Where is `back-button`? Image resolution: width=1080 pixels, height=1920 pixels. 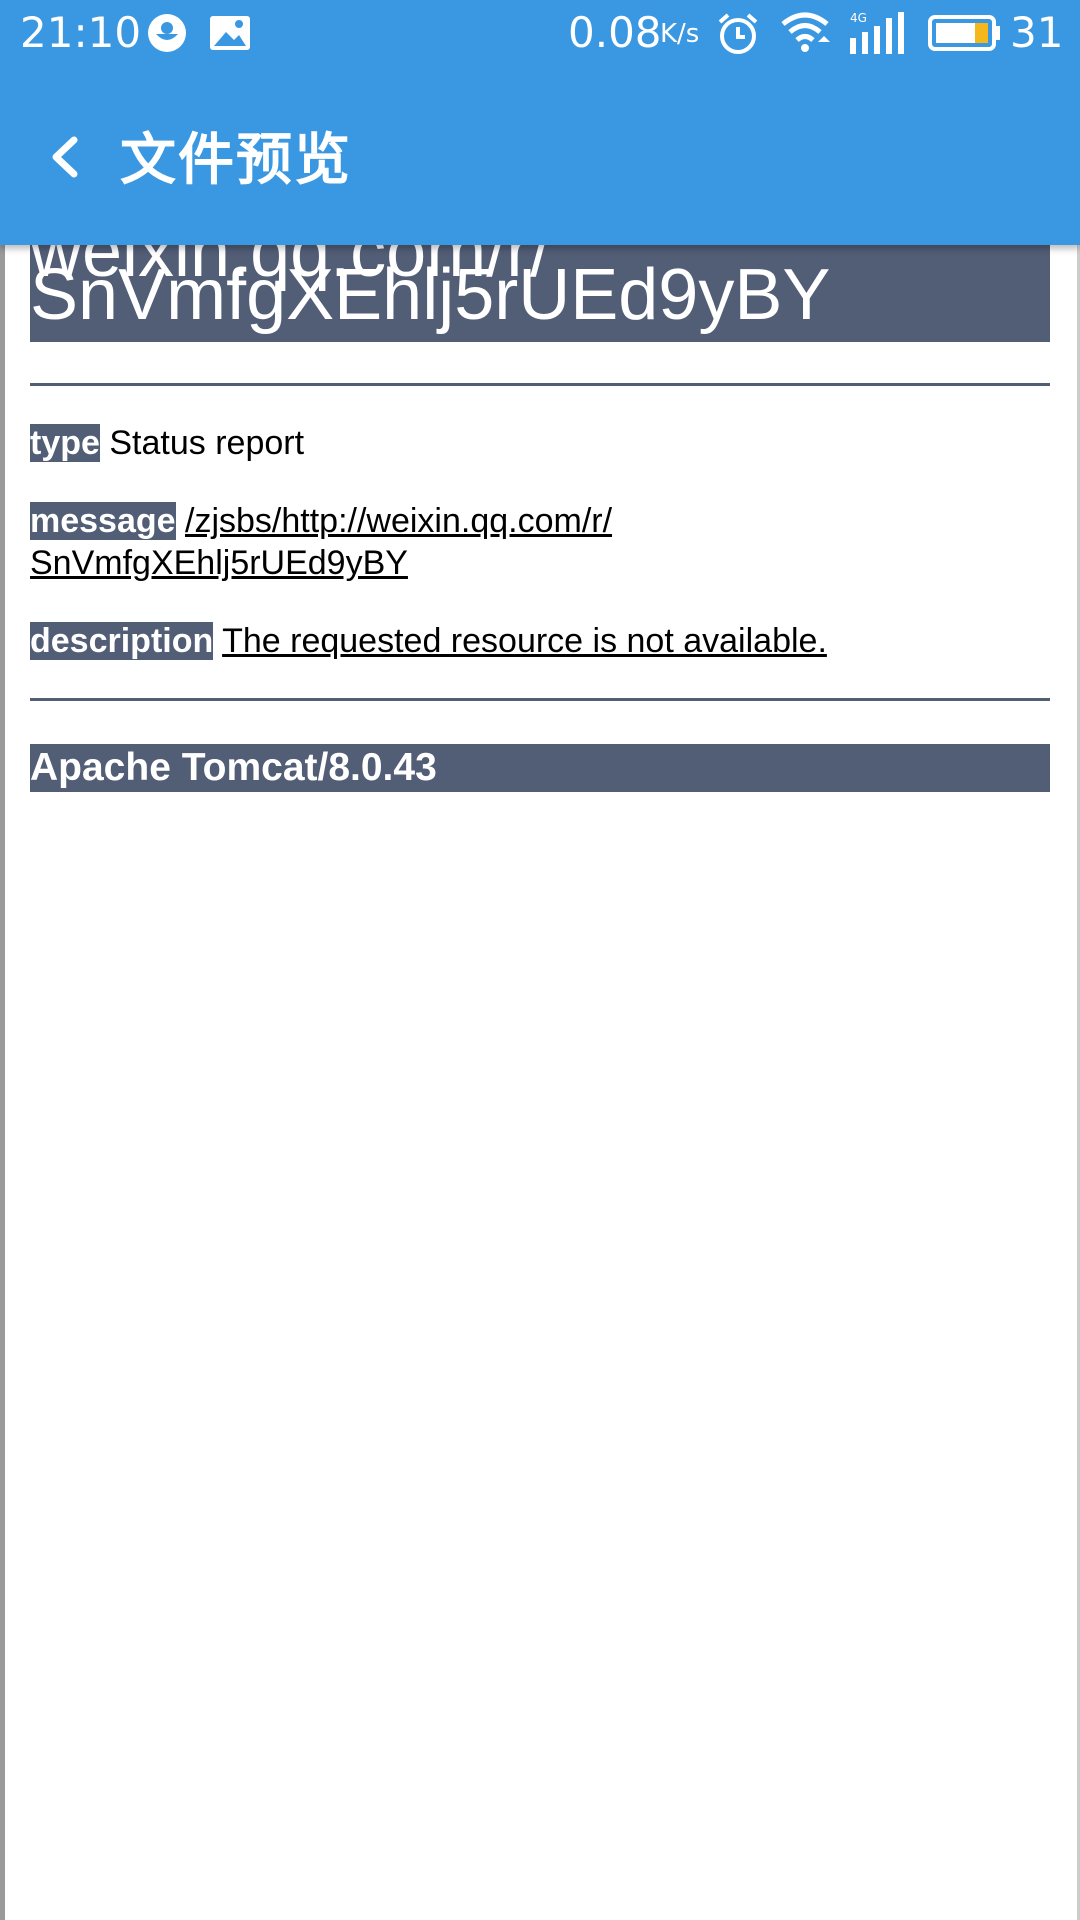 back-button is located at coordinates (65, 157).